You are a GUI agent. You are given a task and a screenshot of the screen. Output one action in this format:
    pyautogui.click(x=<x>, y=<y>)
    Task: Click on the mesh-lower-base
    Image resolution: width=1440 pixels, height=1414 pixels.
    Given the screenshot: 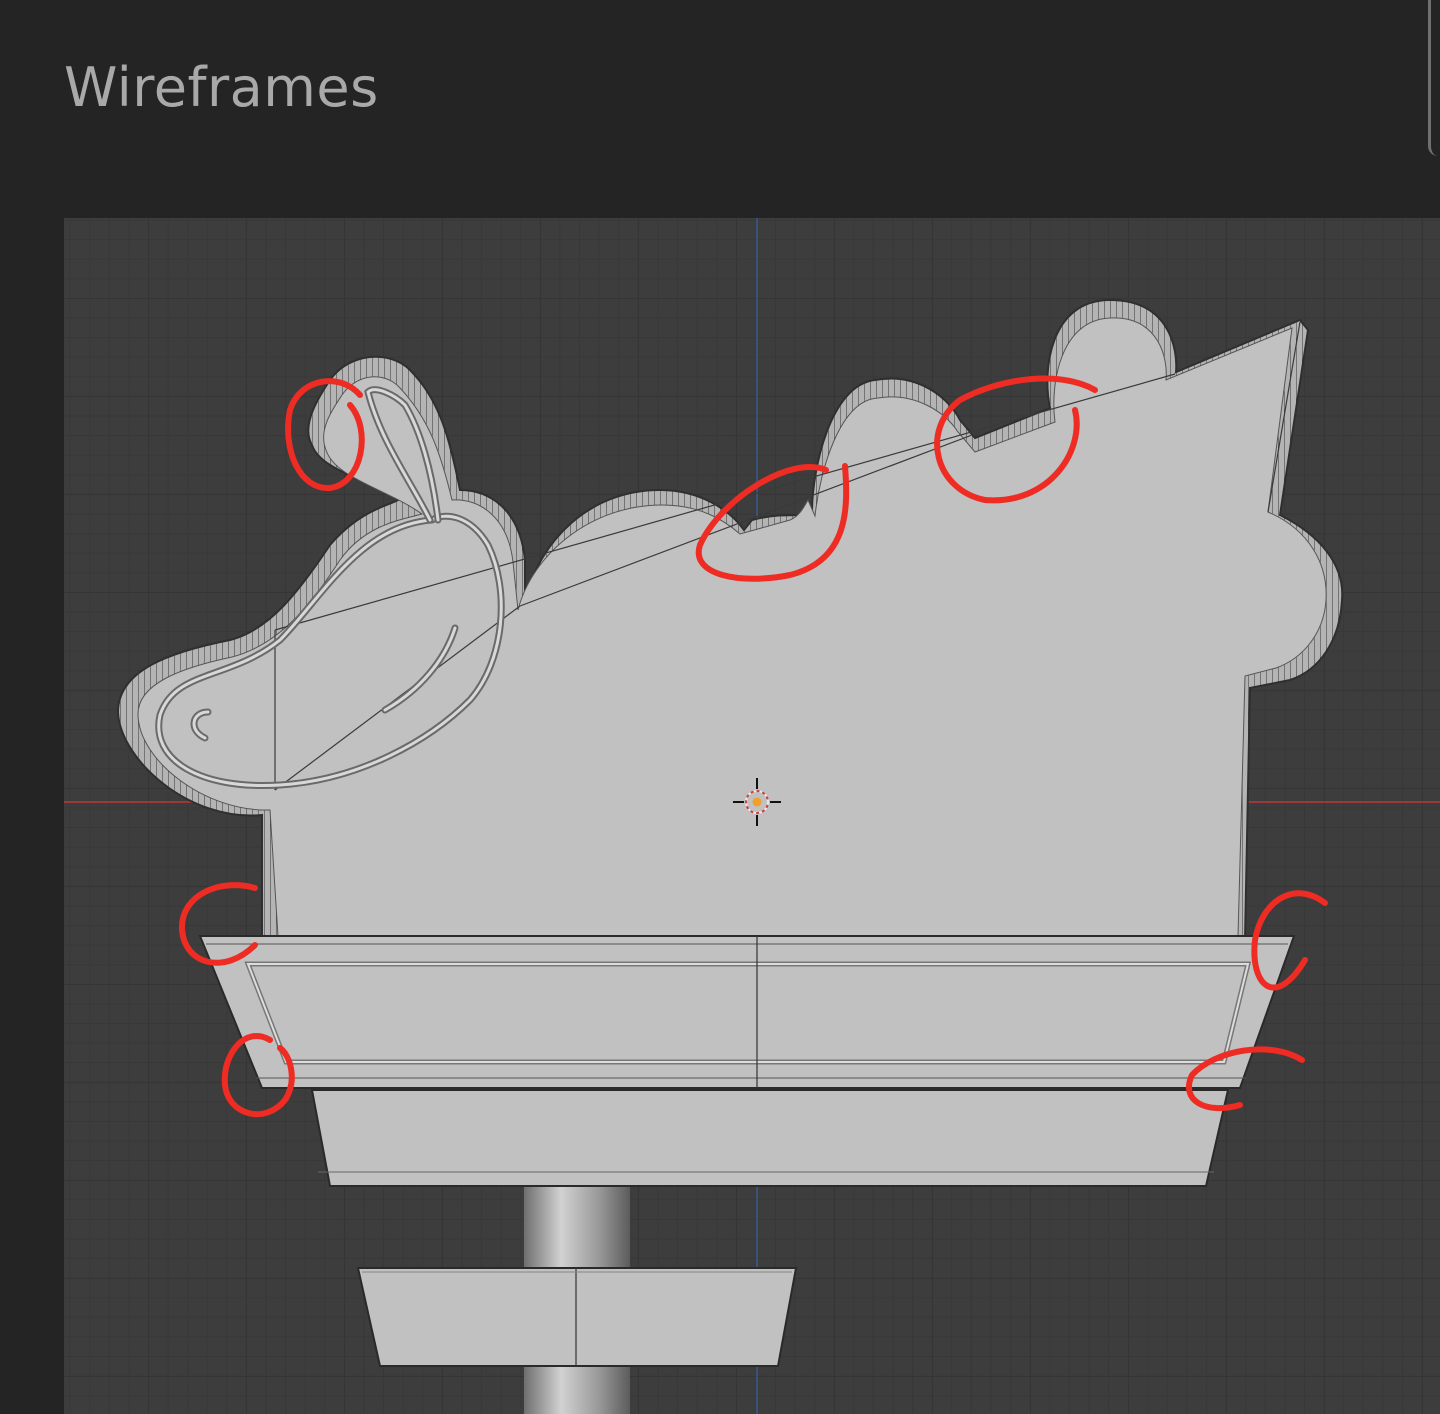 What is the action you would take?
    pyautogui.click(x=577, y=1317)
    